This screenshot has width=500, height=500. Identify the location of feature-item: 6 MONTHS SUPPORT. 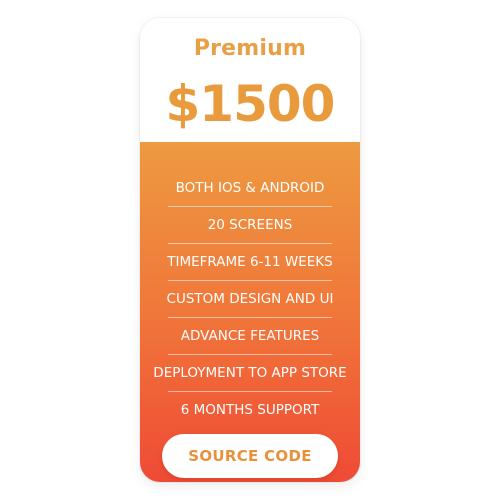
(250, 418).